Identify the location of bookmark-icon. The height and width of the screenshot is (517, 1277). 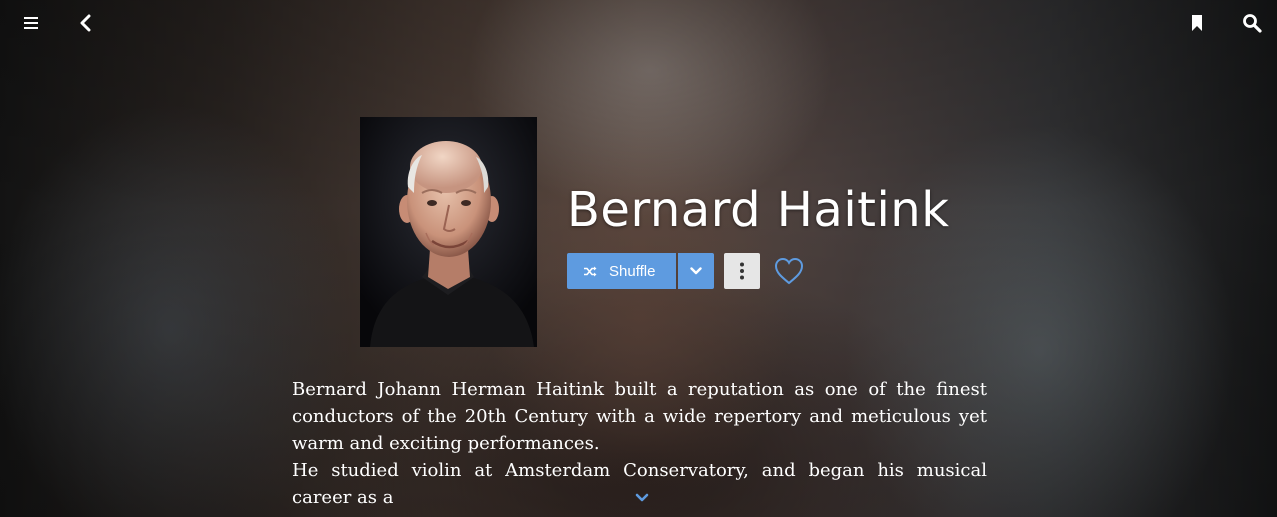
(1197, 23).